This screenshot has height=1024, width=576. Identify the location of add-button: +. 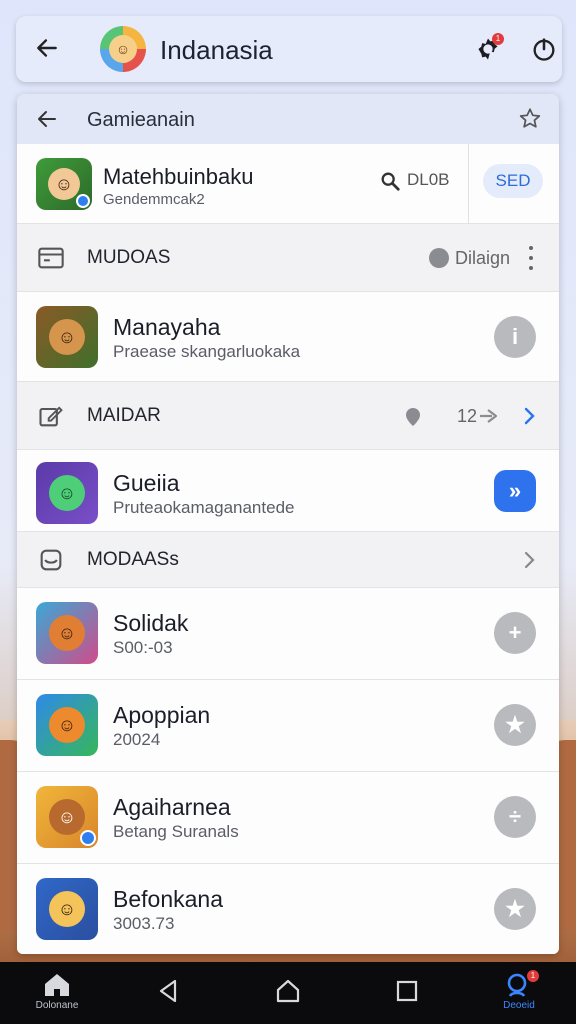
(515, 633).